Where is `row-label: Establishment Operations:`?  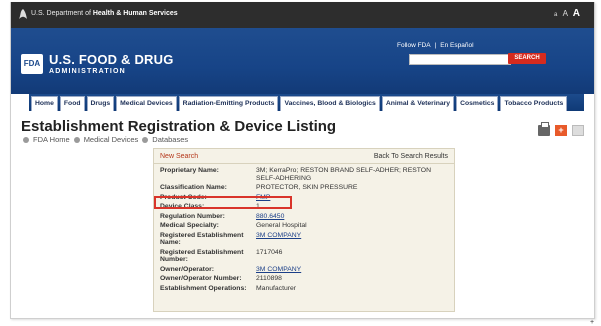 row-label: Establishment Operations: is located at coordinates (203, 288).